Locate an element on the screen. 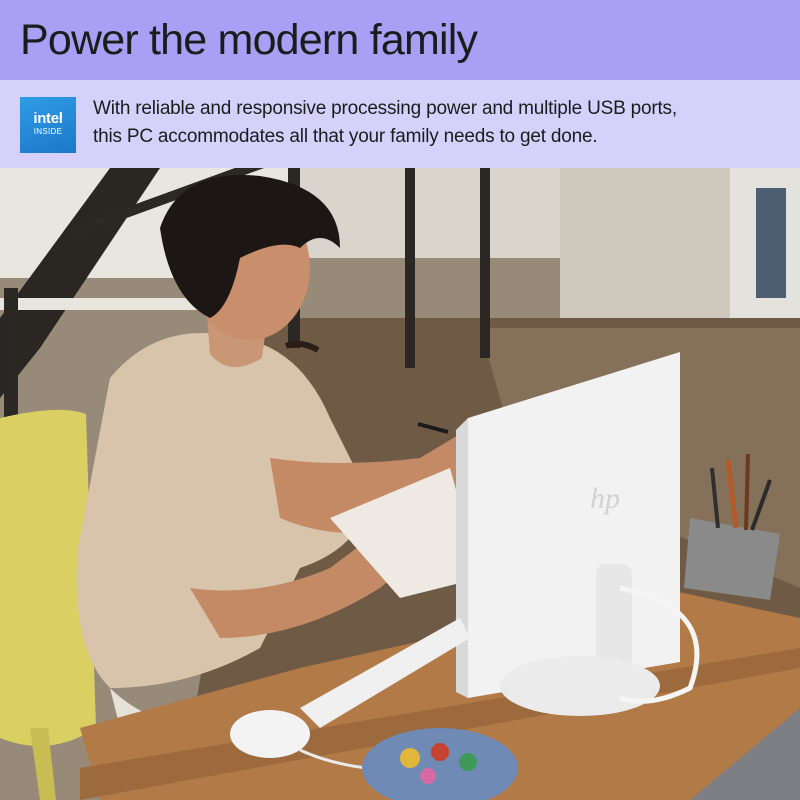 This screenshot has width=800, height=800. title-band: Power the modern family is located at coordinates (400, 40).